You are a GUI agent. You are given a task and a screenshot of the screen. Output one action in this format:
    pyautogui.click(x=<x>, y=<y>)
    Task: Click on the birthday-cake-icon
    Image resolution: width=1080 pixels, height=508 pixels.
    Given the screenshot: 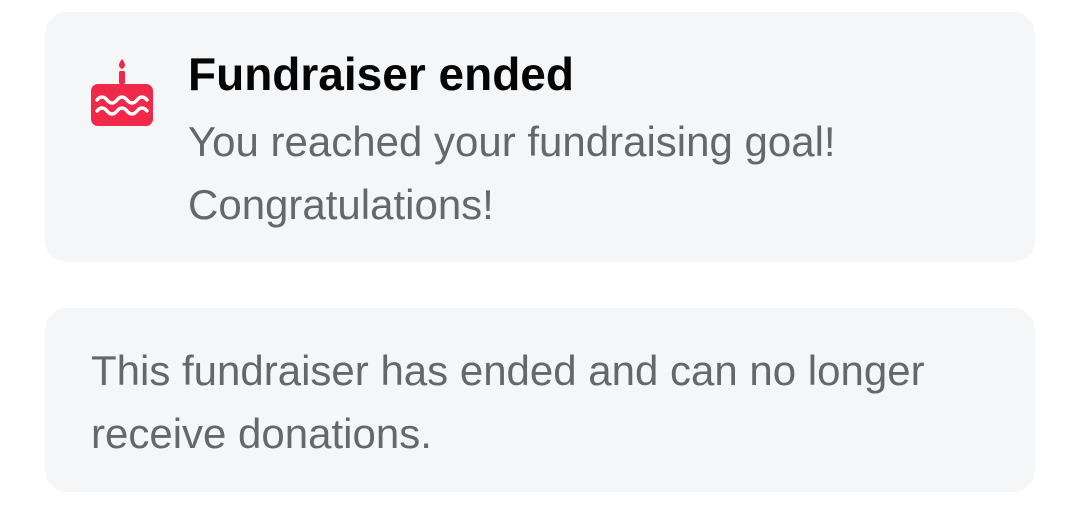 What is the action you would take?
    pyautogui.click(x=122, y=93)
    